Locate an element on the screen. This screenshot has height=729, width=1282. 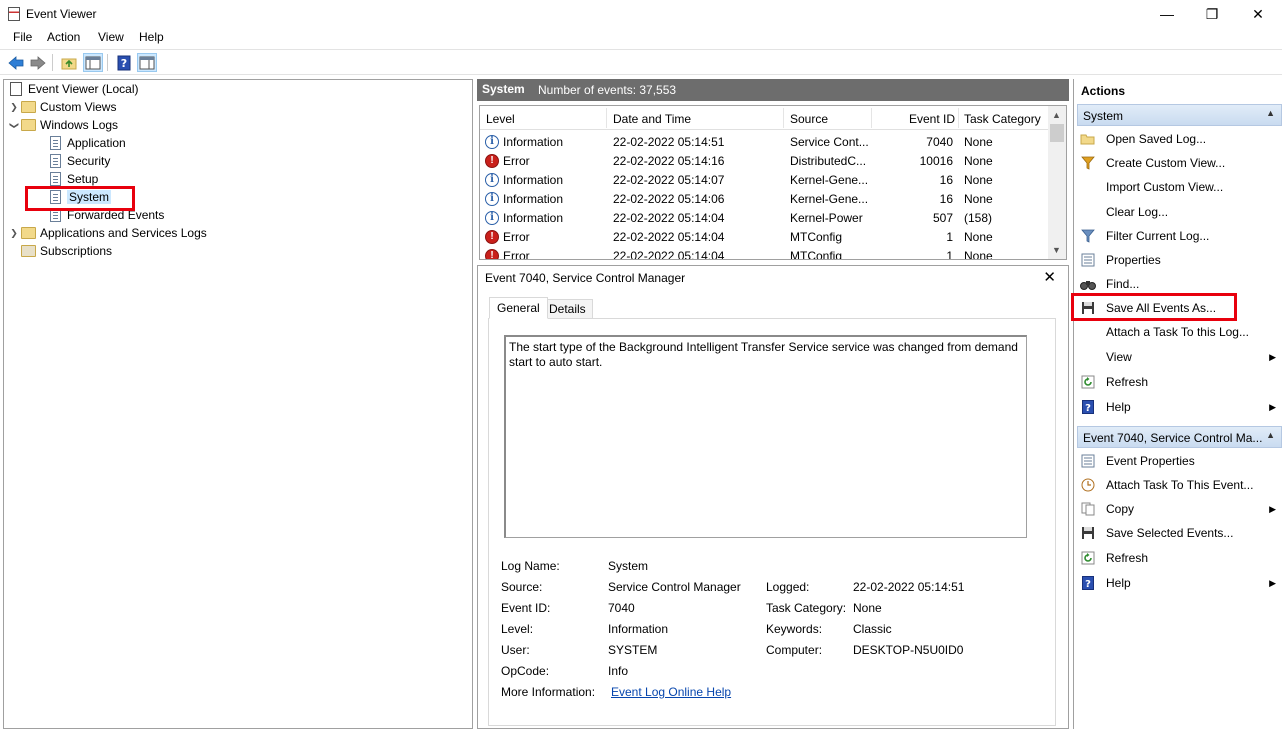
chevron-down-icon: ❯ is located at coordinates (14, 125).